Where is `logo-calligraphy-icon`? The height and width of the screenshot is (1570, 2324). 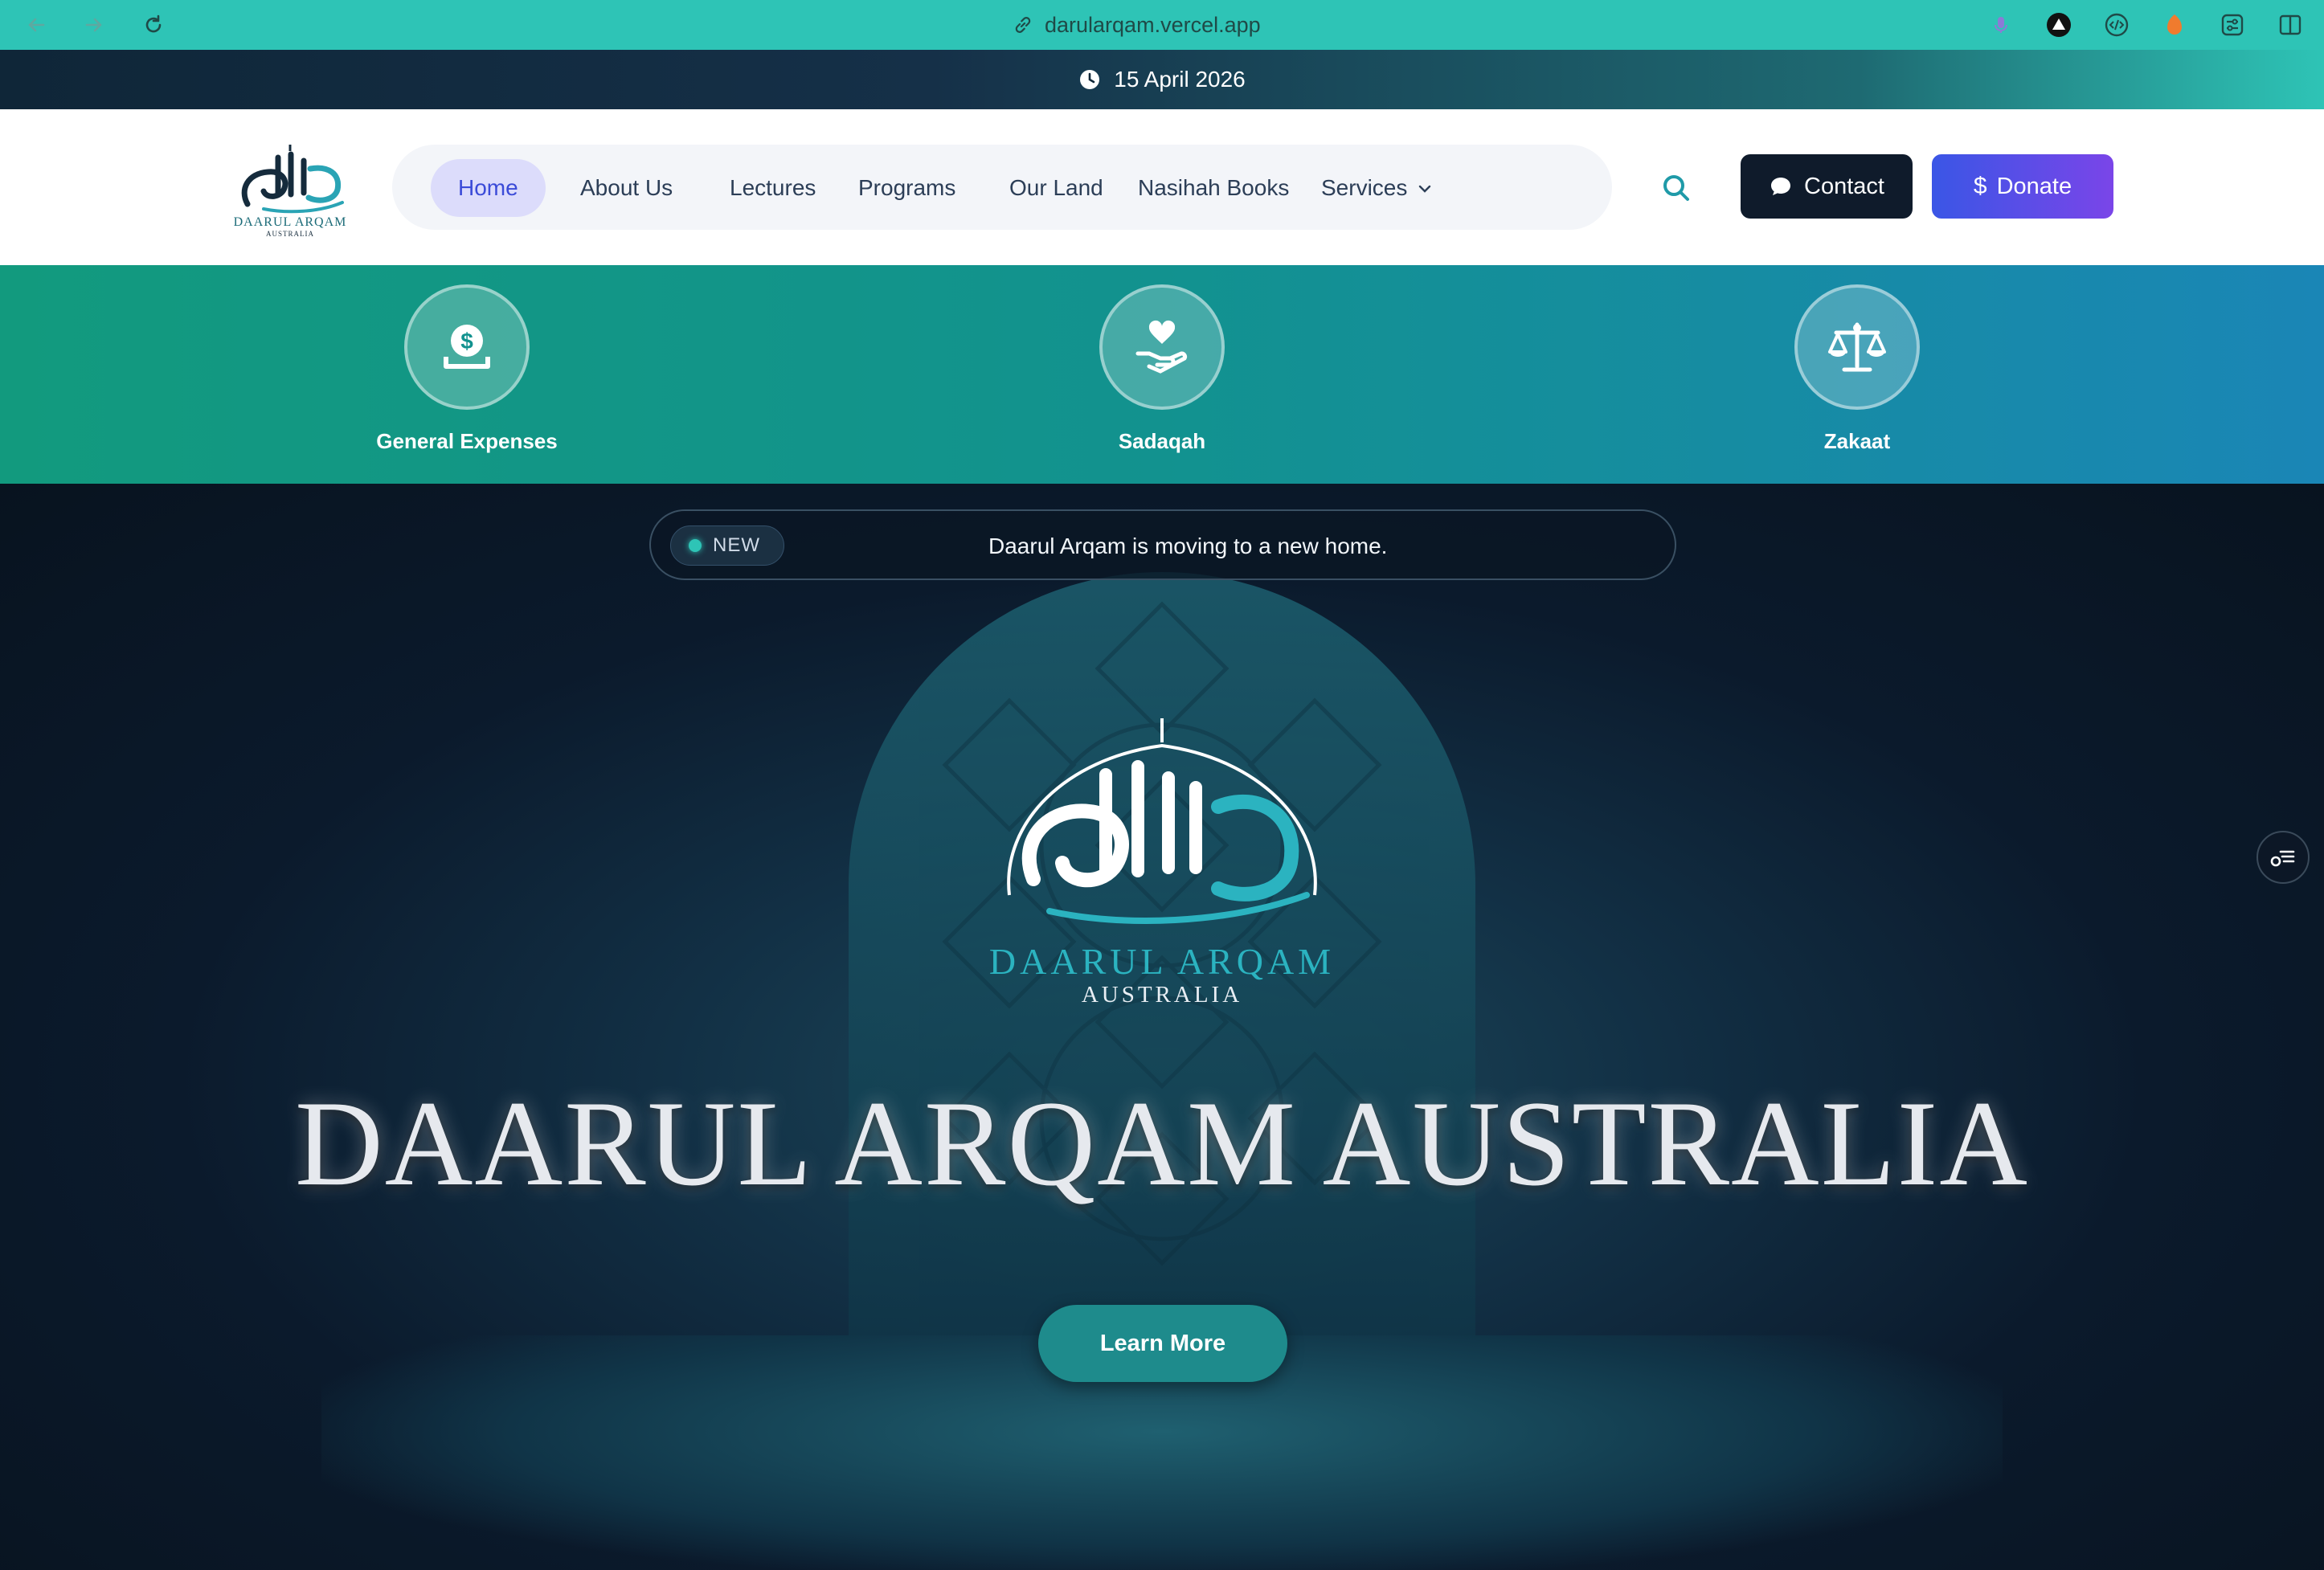 logo-calligraphy-icon is located at coordinates (293, 179).